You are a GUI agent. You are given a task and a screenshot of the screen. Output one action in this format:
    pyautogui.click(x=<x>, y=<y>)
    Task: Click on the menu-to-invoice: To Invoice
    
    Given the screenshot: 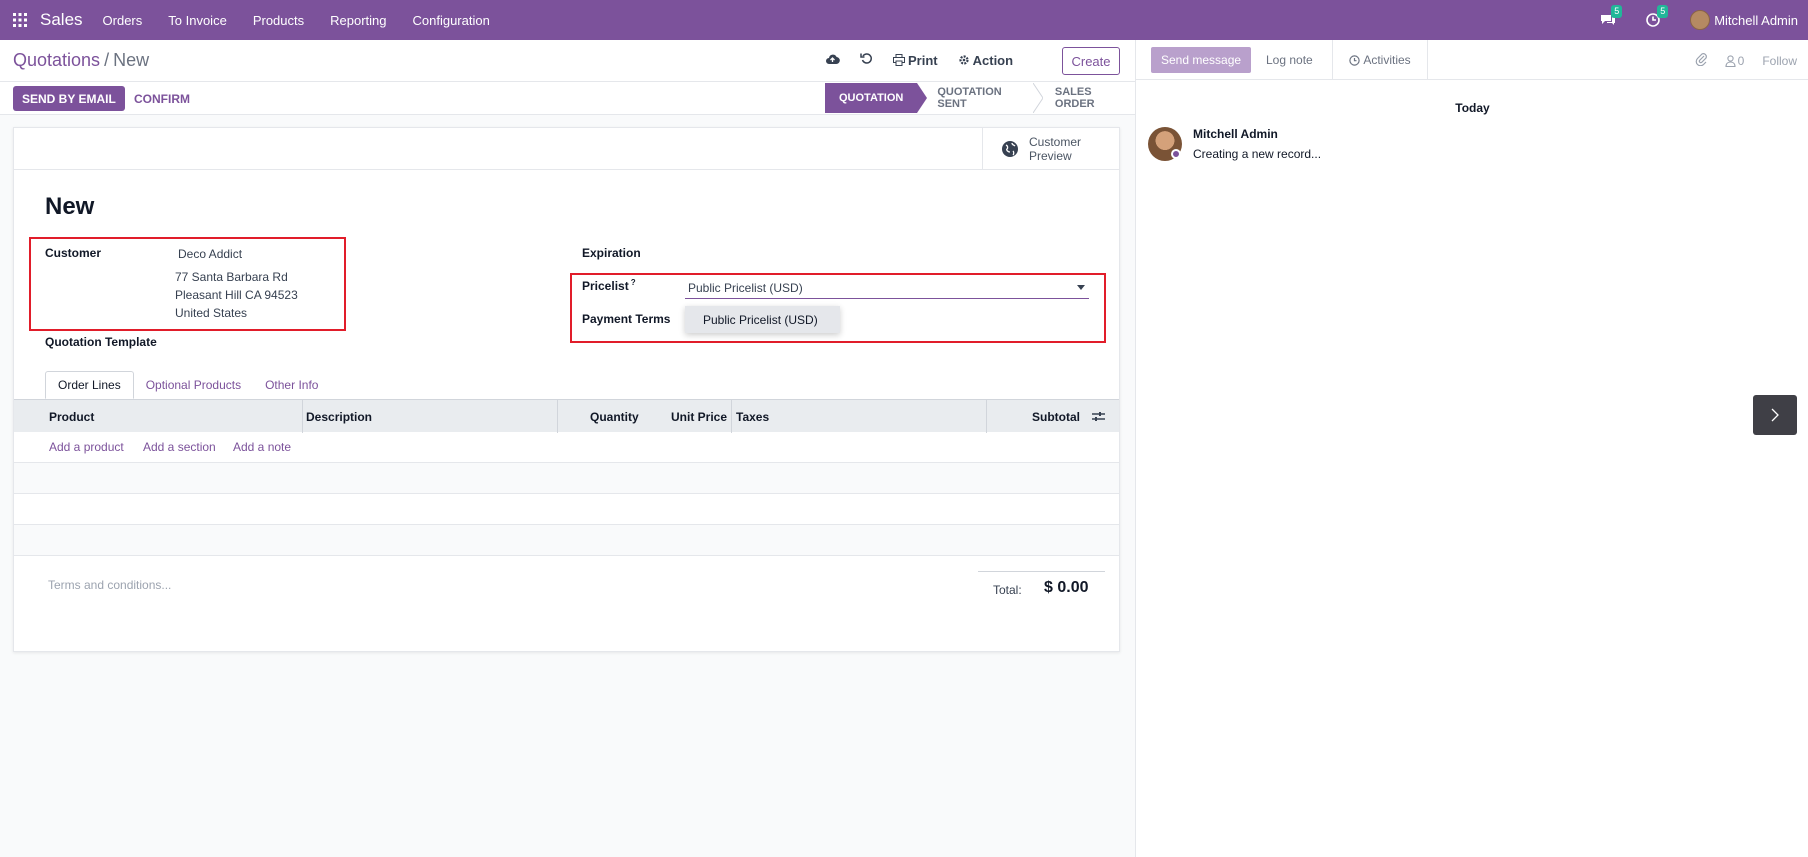 What is the action you would take?
    pyautogui.click(x=197, y=20)
    